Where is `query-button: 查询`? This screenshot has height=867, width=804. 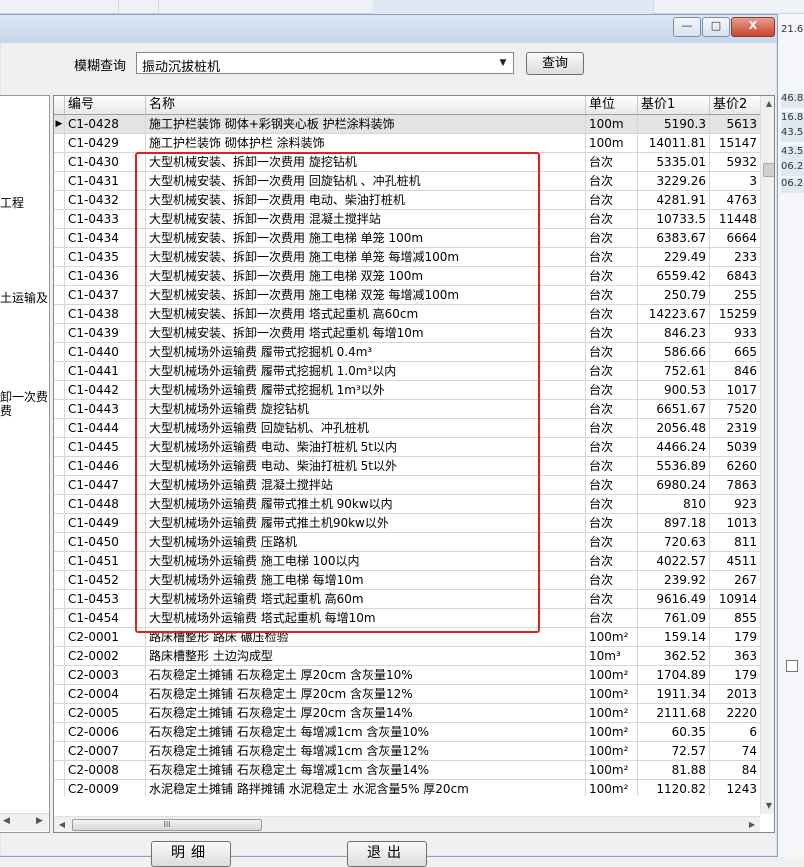
query-button: 查询 is located at coordinates (555, 63).